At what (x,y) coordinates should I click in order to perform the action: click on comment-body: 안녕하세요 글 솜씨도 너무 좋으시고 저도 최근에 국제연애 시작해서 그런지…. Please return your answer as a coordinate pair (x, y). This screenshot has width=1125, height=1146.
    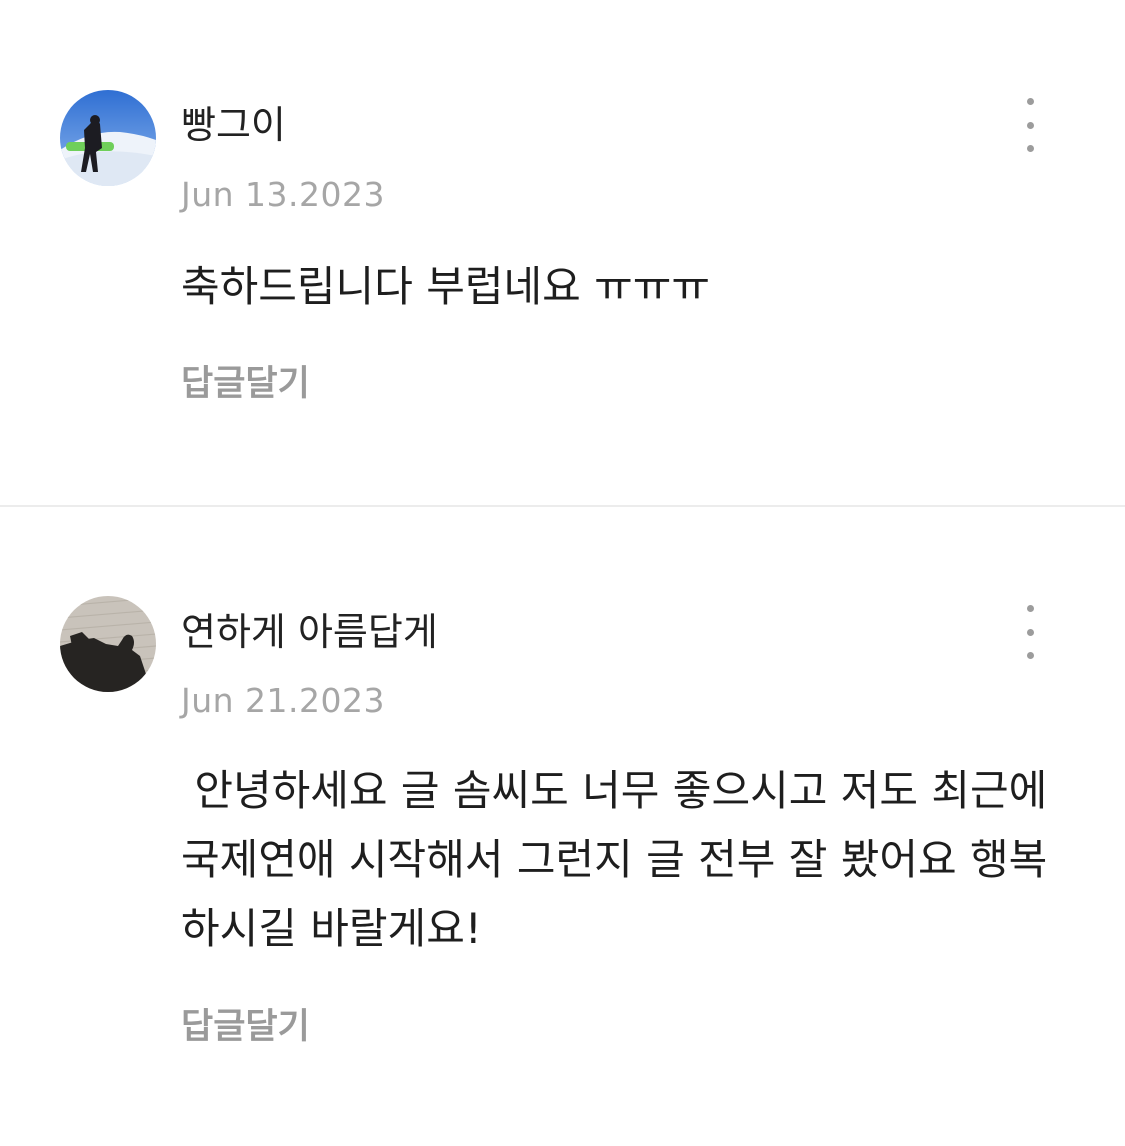
    Looking at the image, I should click on (621, 859).